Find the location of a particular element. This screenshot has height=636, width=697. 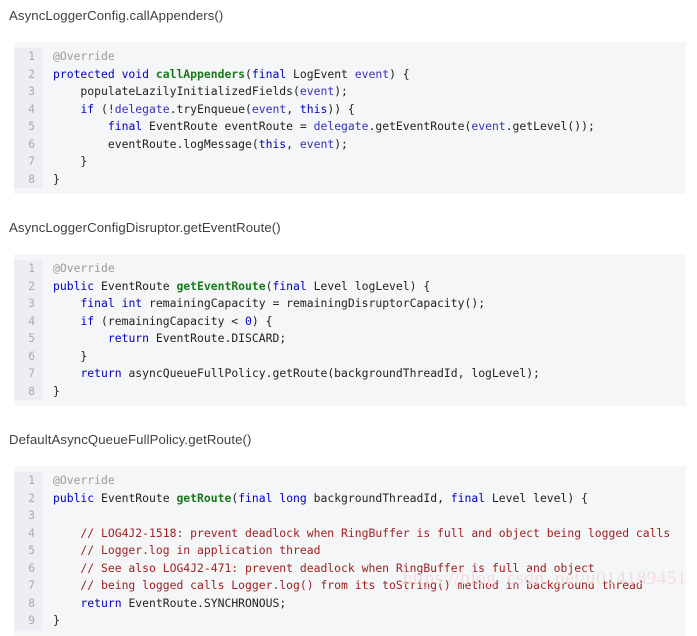

code-token: ); is located at coordinates (341, 91).